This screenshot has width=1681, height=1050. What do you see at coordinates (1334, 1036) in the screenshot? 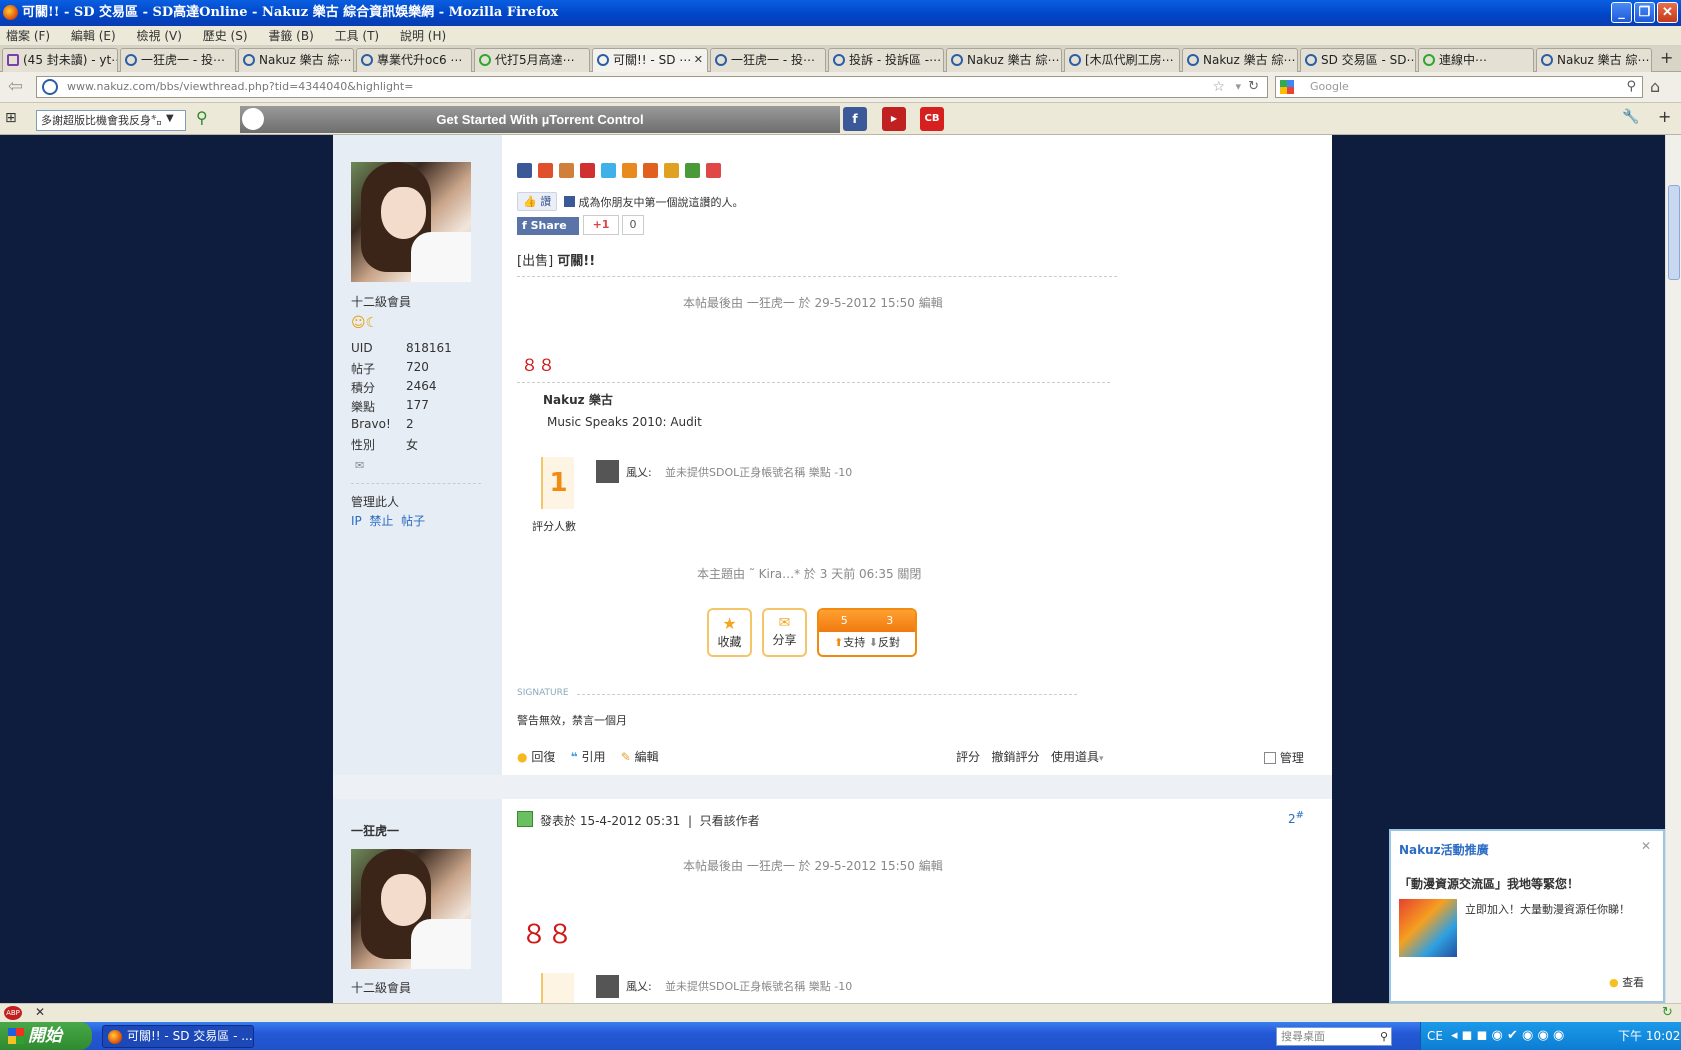
I see `desktop-search-input: 搜尋桌面 ⚲` at bounding box center [1334, 1036].